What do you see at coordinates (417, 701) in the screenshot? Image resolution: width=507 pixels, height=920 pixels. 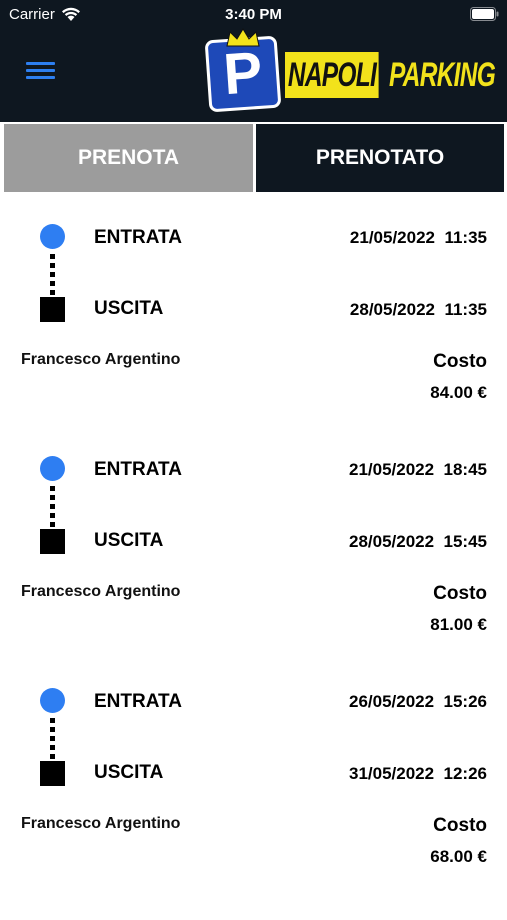 I see `entry-datetime: 26/05/2022 15:26` at bounding box center [417, 701].